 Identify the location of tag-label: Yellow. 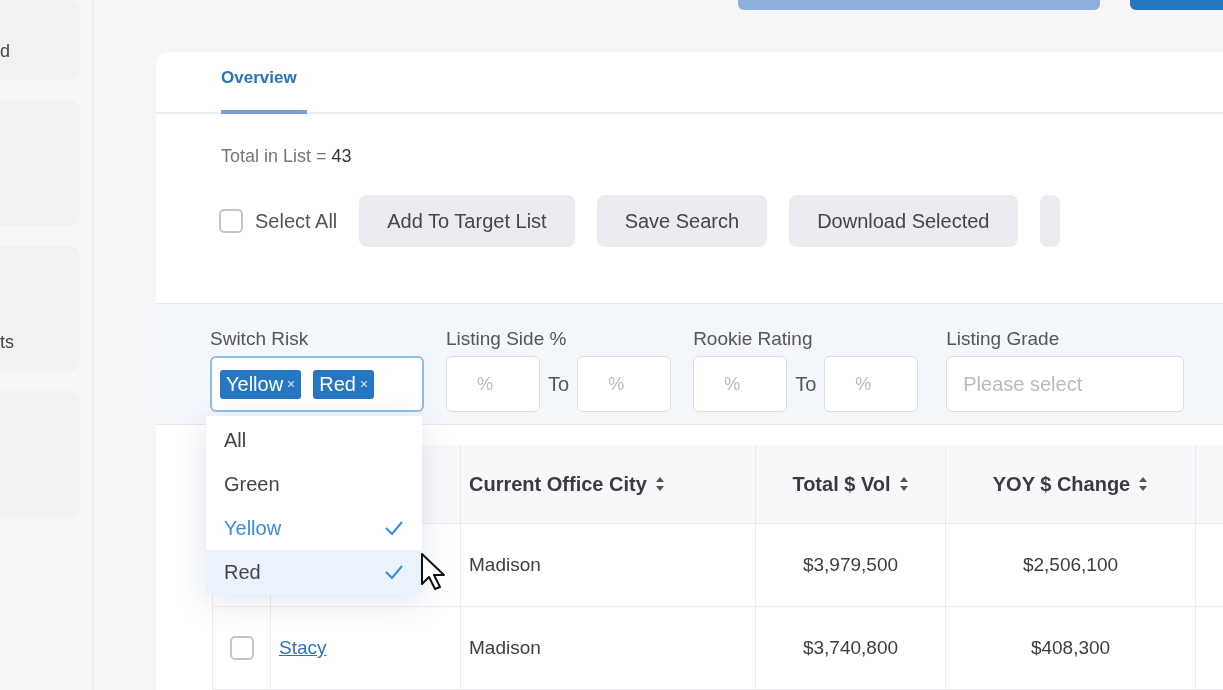
(255, 384).